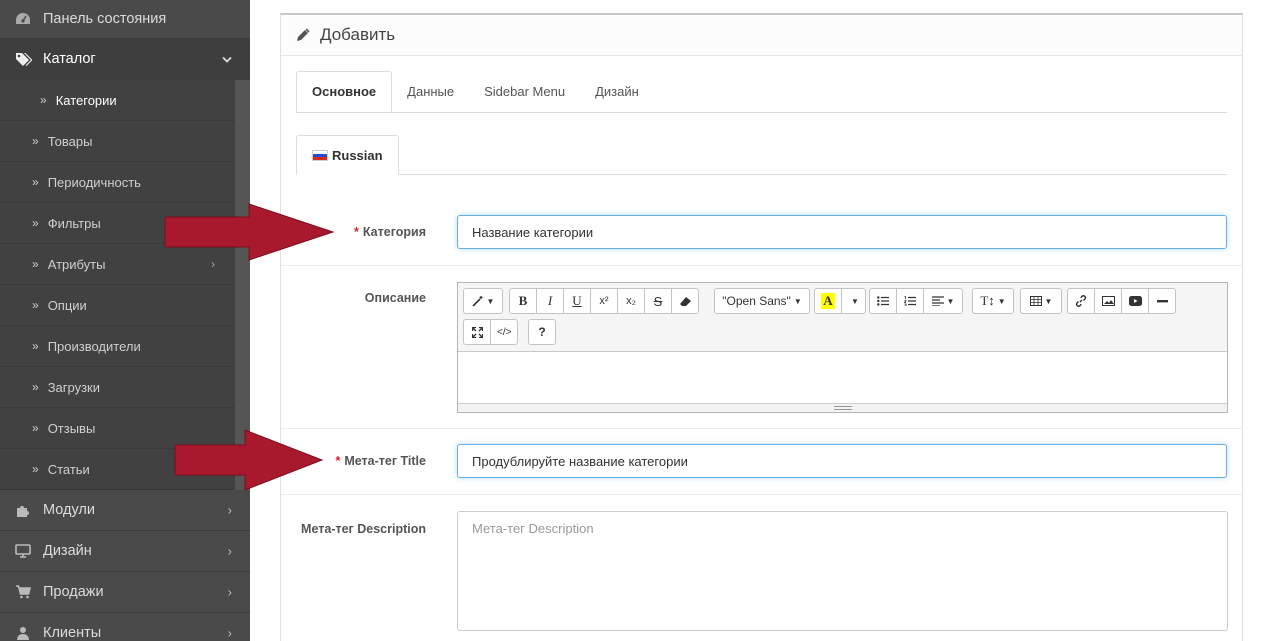  Describe the element at coordinates (504, 332) in the screenshot. I see `code-view-button: </>` at that location.